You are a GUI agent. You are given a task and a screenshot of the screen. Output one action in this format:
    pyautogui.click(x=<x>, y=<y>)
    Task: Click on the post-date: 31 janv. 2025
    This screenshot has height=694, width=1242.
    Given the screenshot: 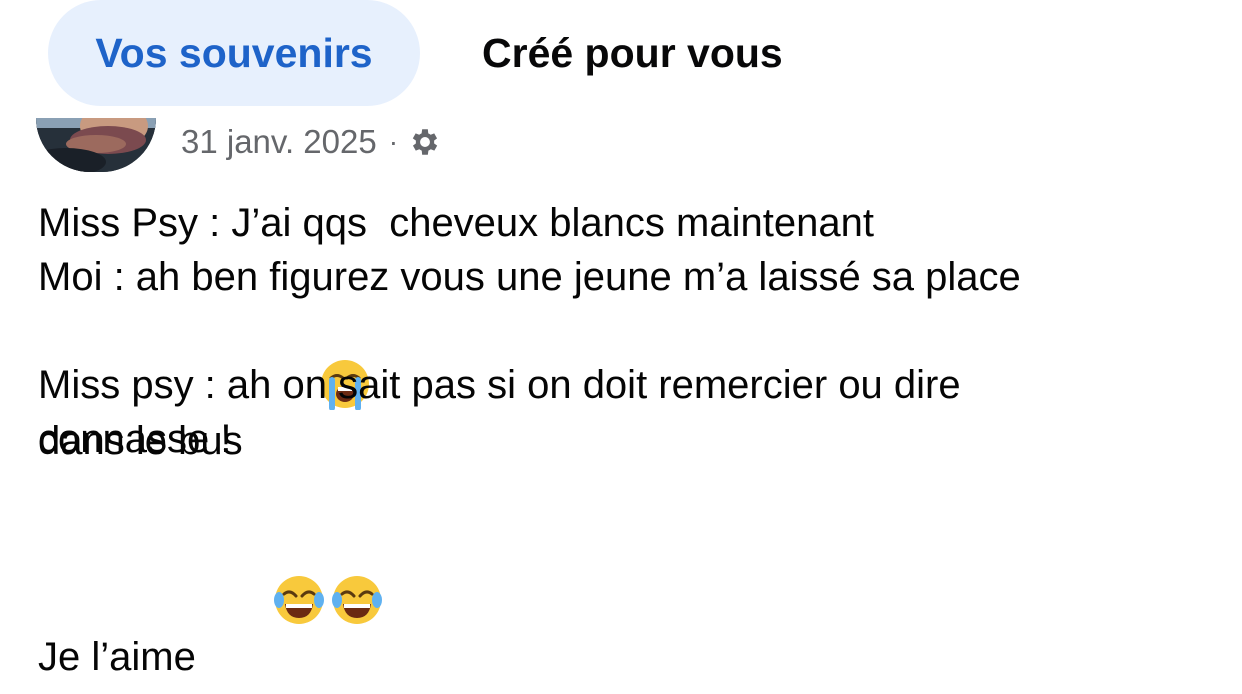 What is the action you would take?
    pyautogui.click(x=279, y=142)
    